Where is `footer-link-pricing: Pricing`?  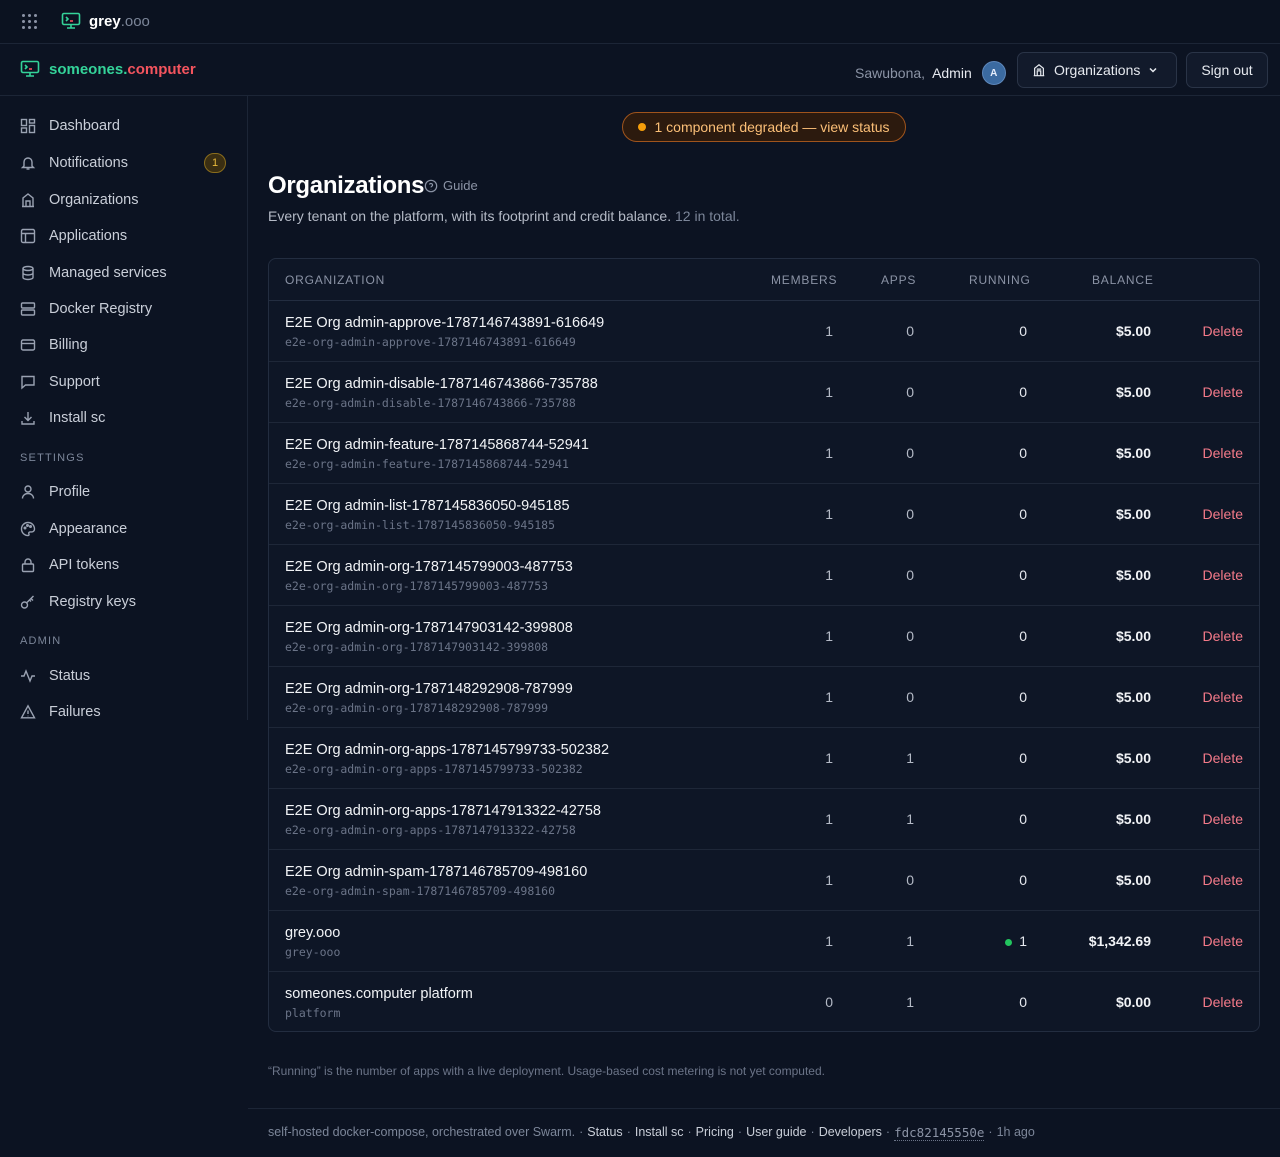 footer-link-pricing: Pricing is located at coordinates (715, 1133).